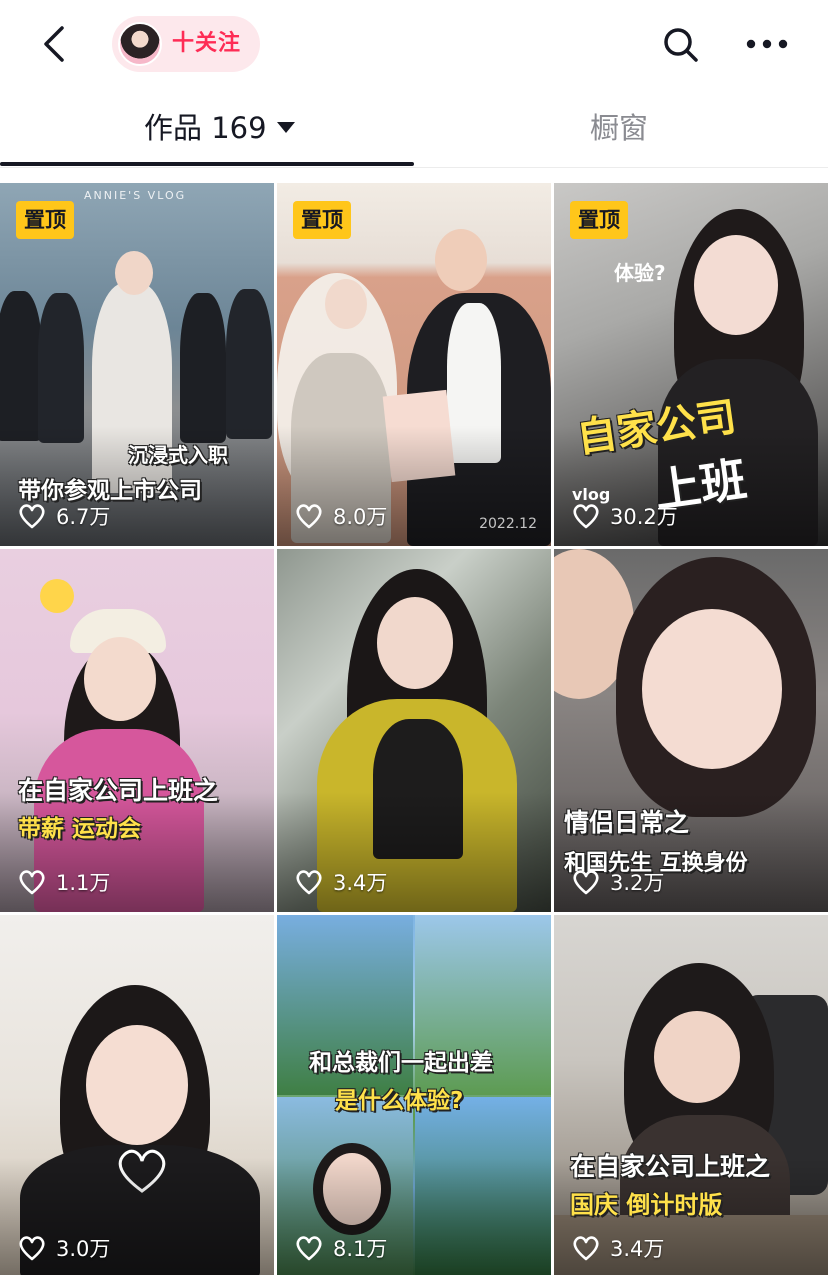 This screenshot has height=1275, width=828. I want to click on like-count-value: 3.0万, so click(83, 1249).